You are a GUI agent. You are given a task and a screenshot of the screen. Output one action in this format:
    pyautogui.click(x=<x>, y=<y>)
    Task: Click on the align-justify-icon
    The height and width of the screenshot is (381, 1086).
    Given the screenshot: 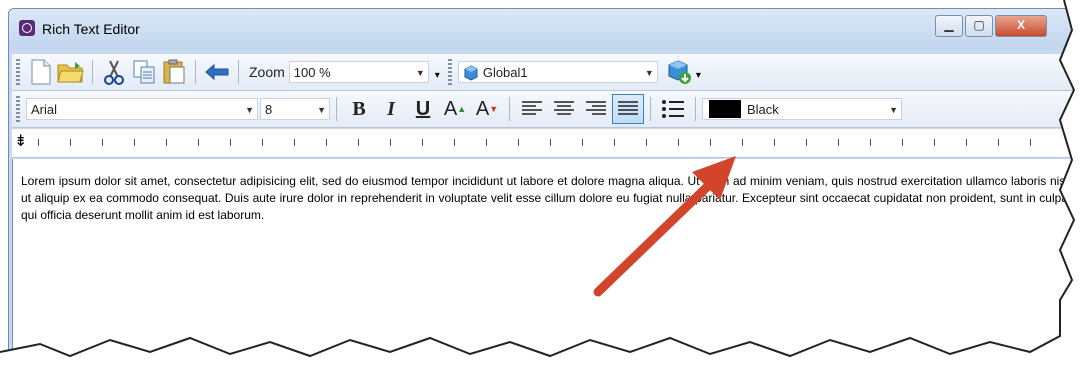 What is the action you would take?
    pyautogui.click(x=628, y=108)
    